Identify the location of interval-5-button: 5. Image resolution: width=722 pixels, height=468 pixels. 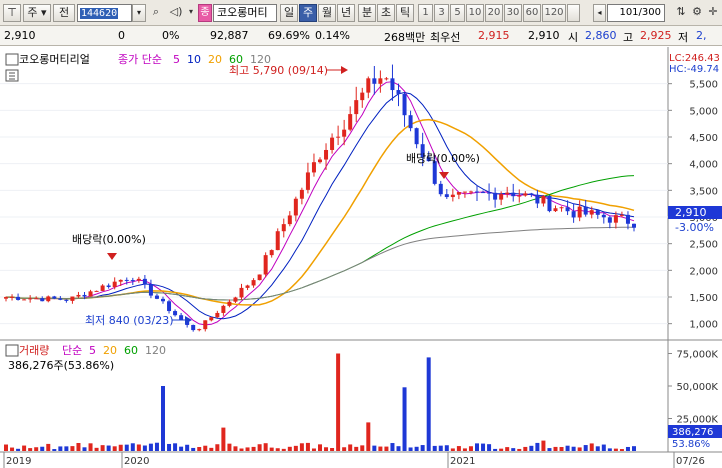
(457, 13).